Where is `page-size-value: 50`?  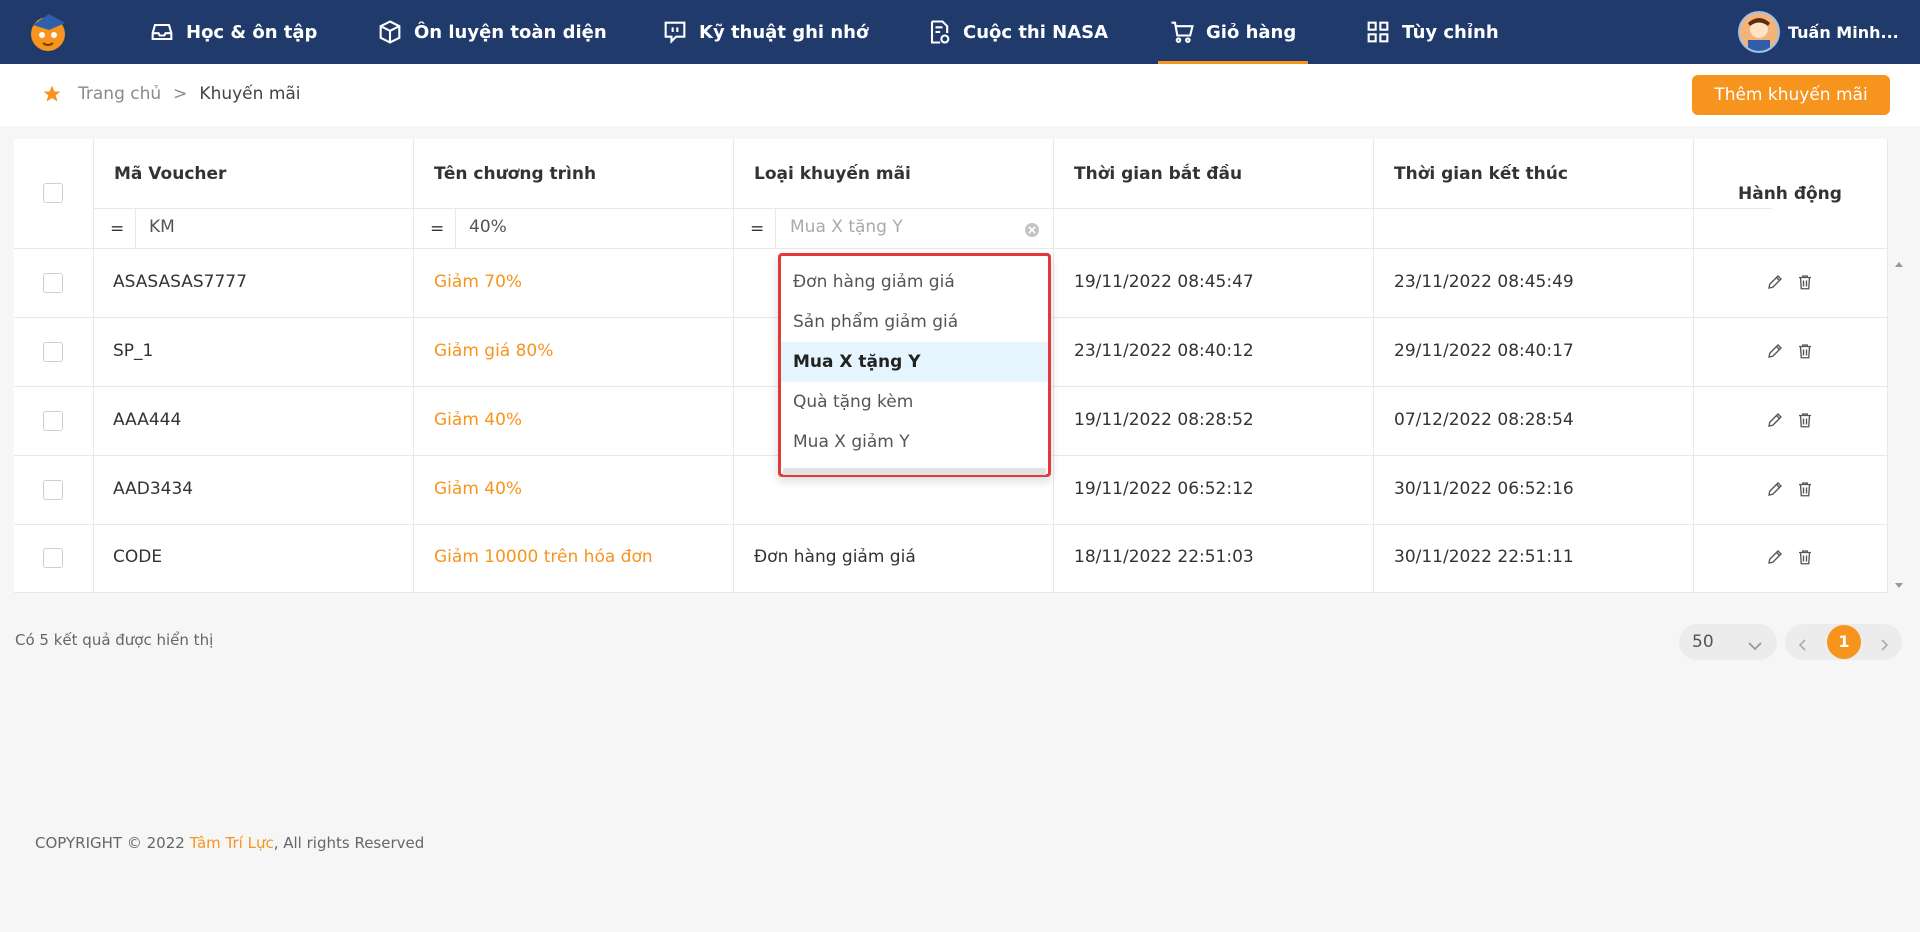 page-size-value: 50 is located at coordinates (1703, 642).